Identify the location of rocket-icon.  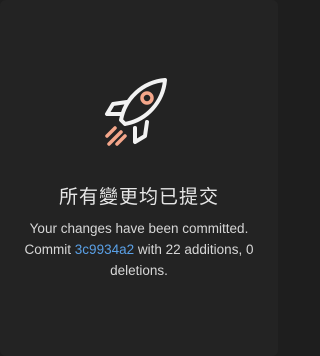
(139, 110).